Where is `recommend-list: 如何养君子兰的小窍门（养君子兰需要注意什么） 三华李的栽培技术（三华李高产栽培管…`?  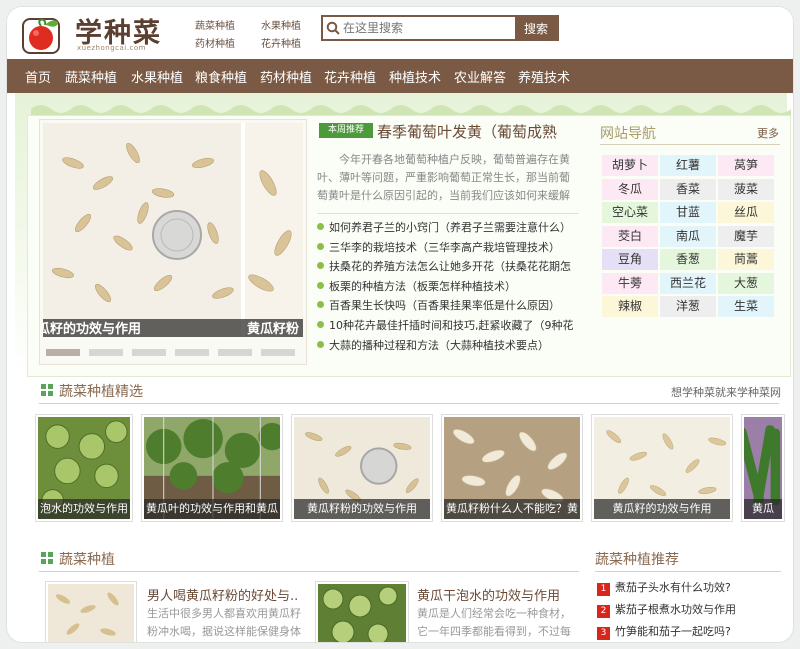 recommend-list: 如何养君子兰的小窍门（养君子兰需要注意什么） 三华李的栽培技术（三华李高产栽培管… is located at coordinates (448, 287).